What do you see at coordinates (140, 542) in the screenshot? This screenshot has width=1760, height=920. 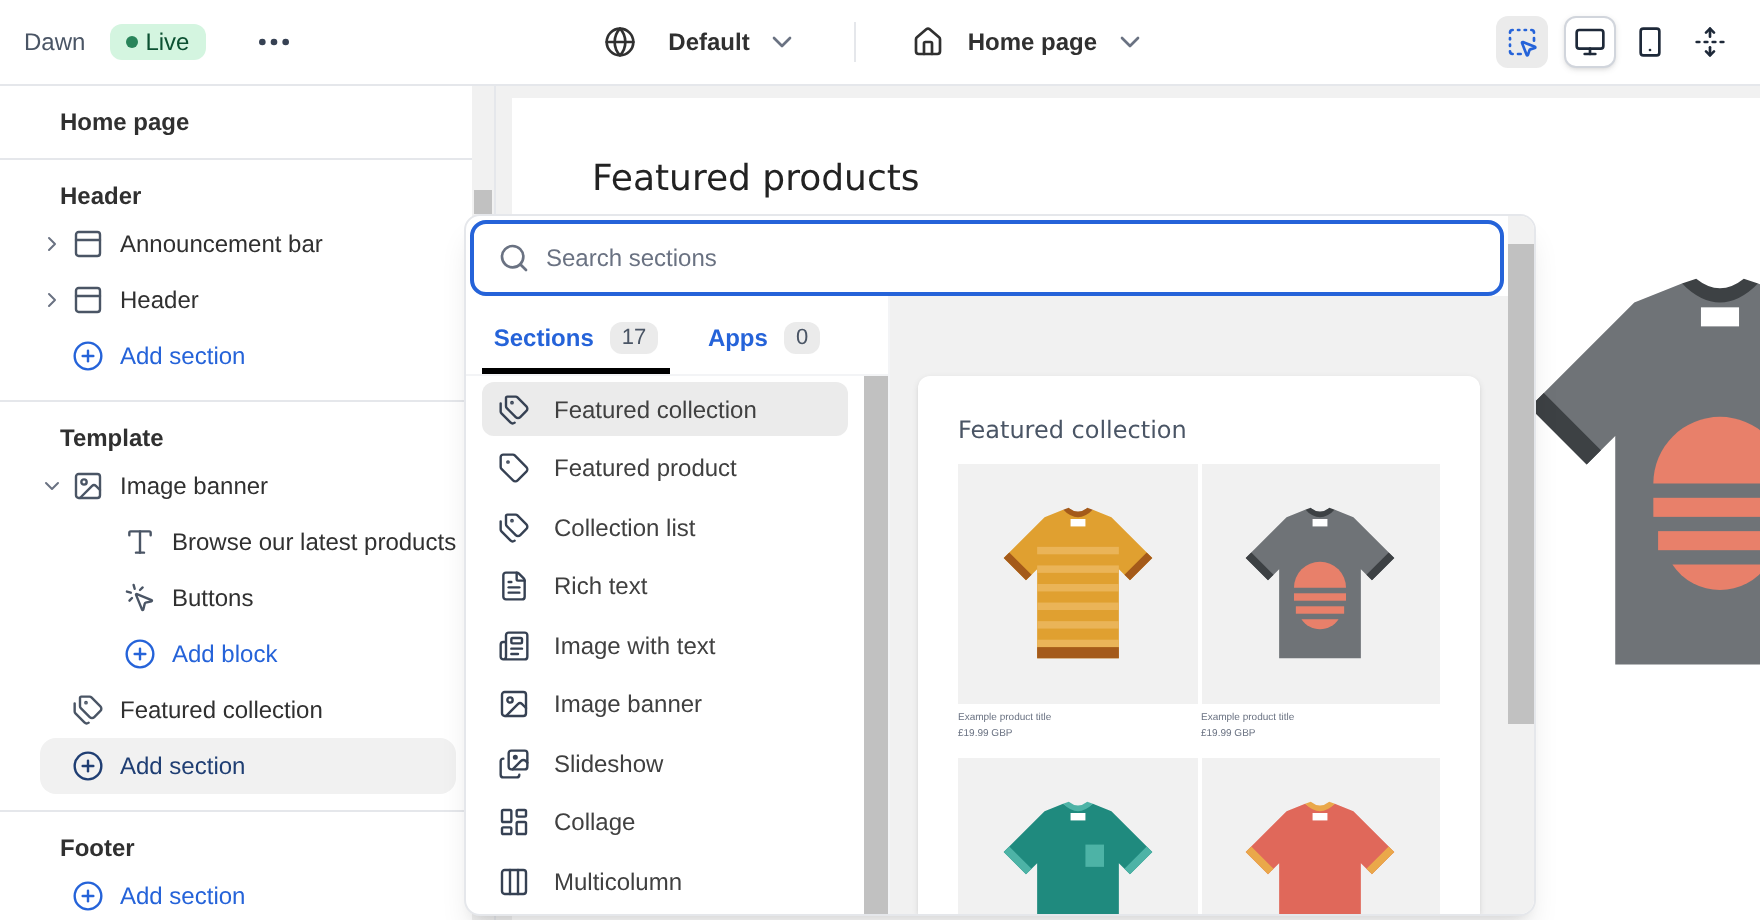 I see `text-icon` at bounding box center [140, 542].